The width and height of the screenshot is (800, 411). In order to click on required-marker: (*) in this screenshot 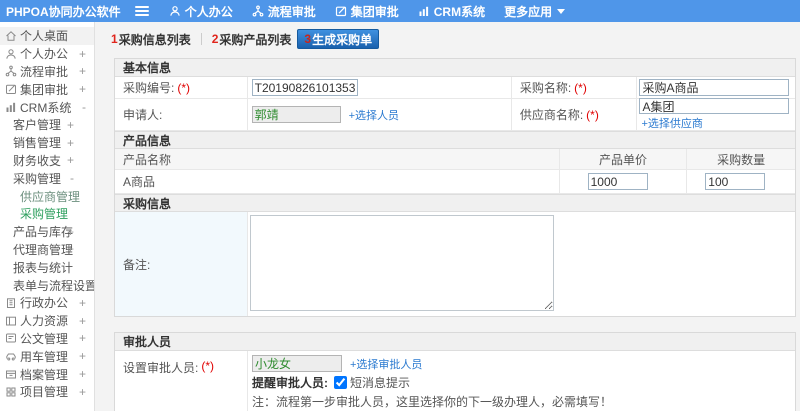, I will do `click(592, 114)`.